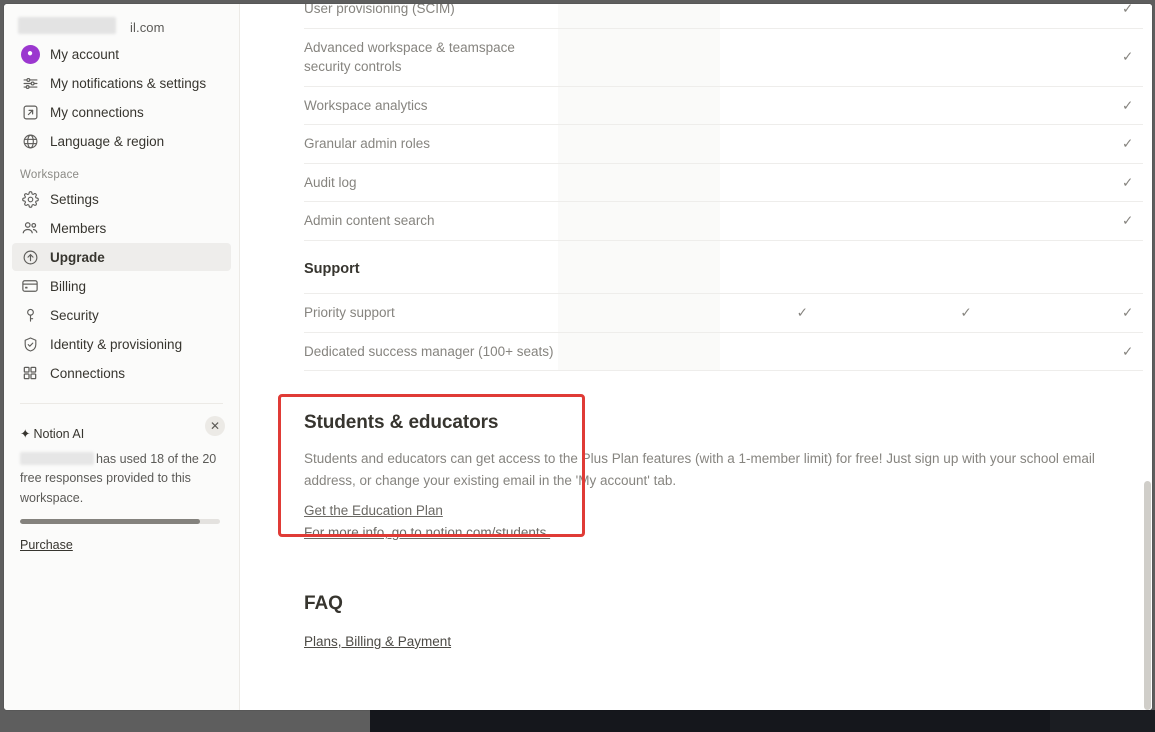 Image resolution: width=1155 pixels, height=732 pixels. I want to click on avatar-icon: ●, so click(30, 54).